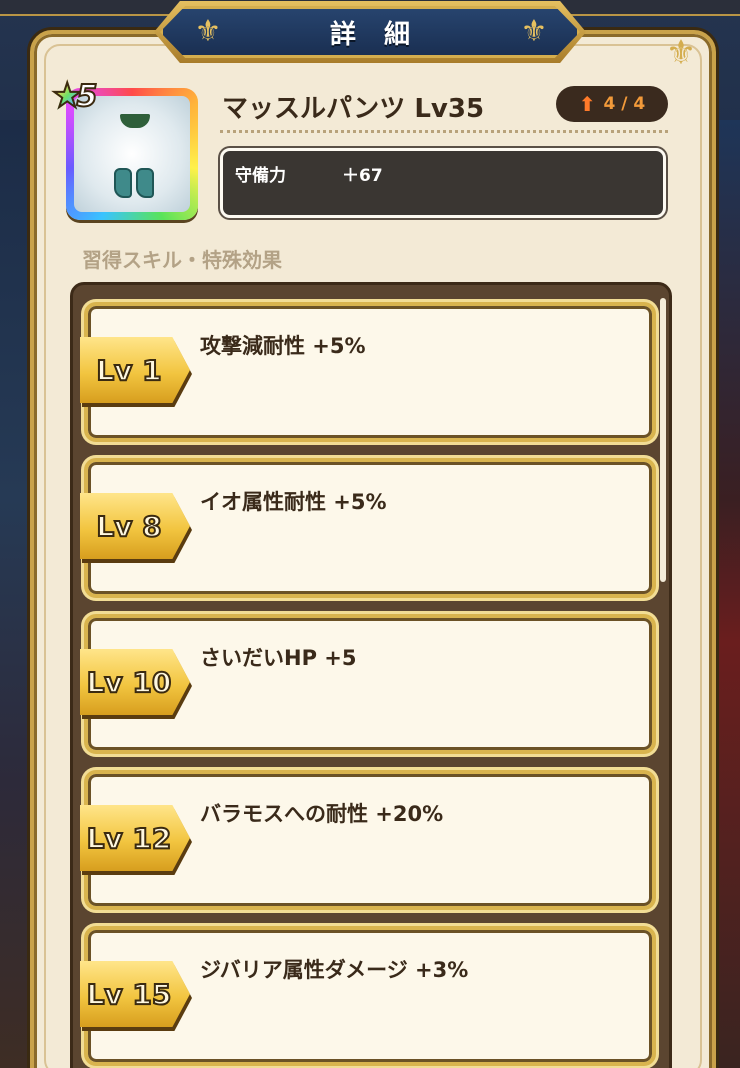 Image resolution: width=740 pixels, height=1068 pixels. Describe the element at coordinates (283, 346) in the screenshot. I see `skill-text: 攻撃減耐性 +5%` at that location.